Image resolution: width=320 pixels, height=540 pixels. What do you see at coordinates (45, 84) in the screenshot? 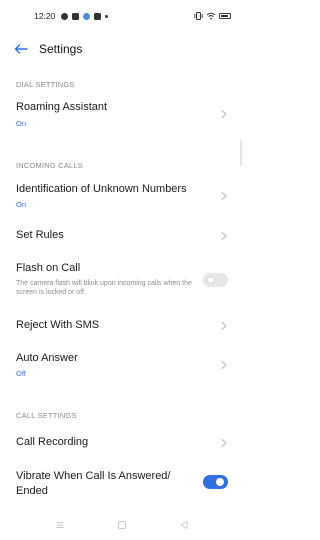
I see `section-heading-dial: DIAL SETTINGS` at bounding box center [45, 84].